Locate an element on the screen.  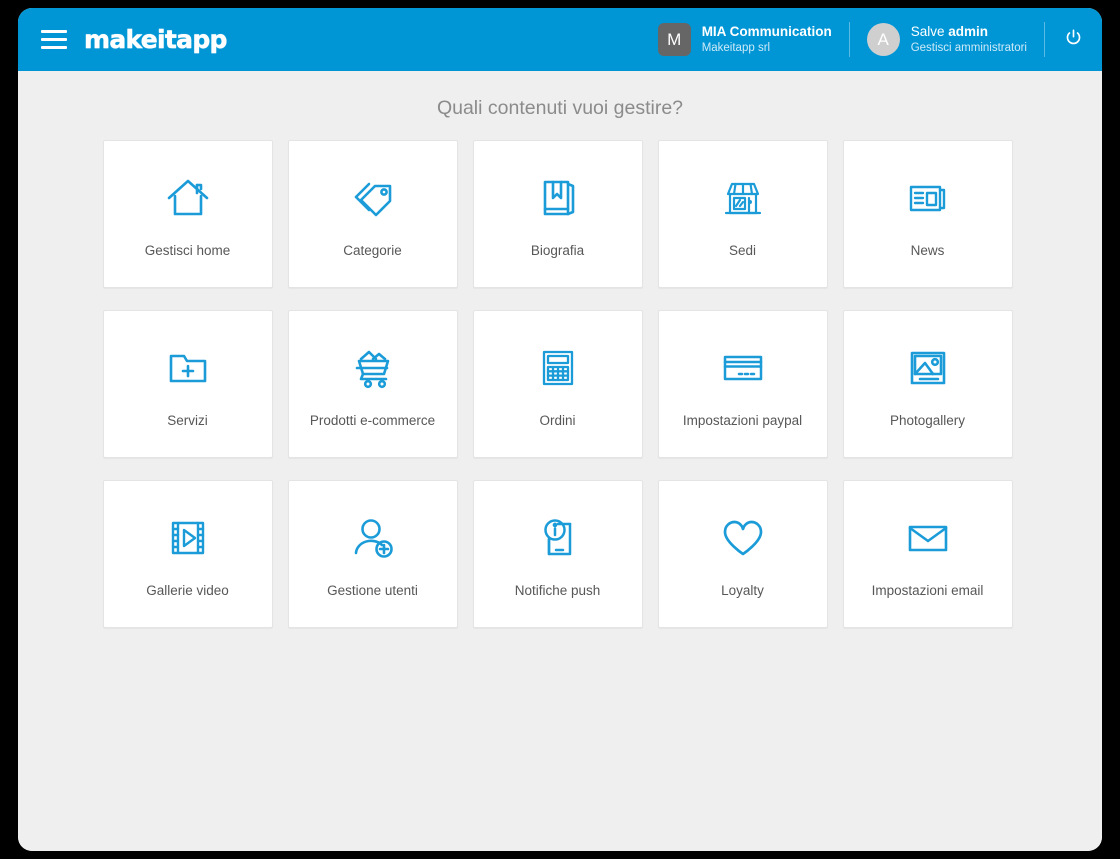
tile-gestisci-home: Gestisci home is located at coordinates (187, 214).